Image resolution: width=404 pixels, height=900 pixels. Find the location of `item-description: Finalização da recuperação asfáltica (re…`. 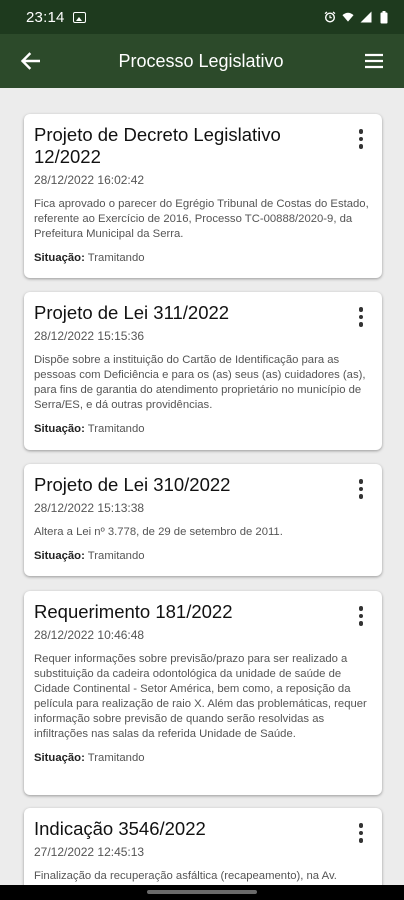

item-description: Finalização da recuperação asfáltica (re… is located at coordinates (185, 876).